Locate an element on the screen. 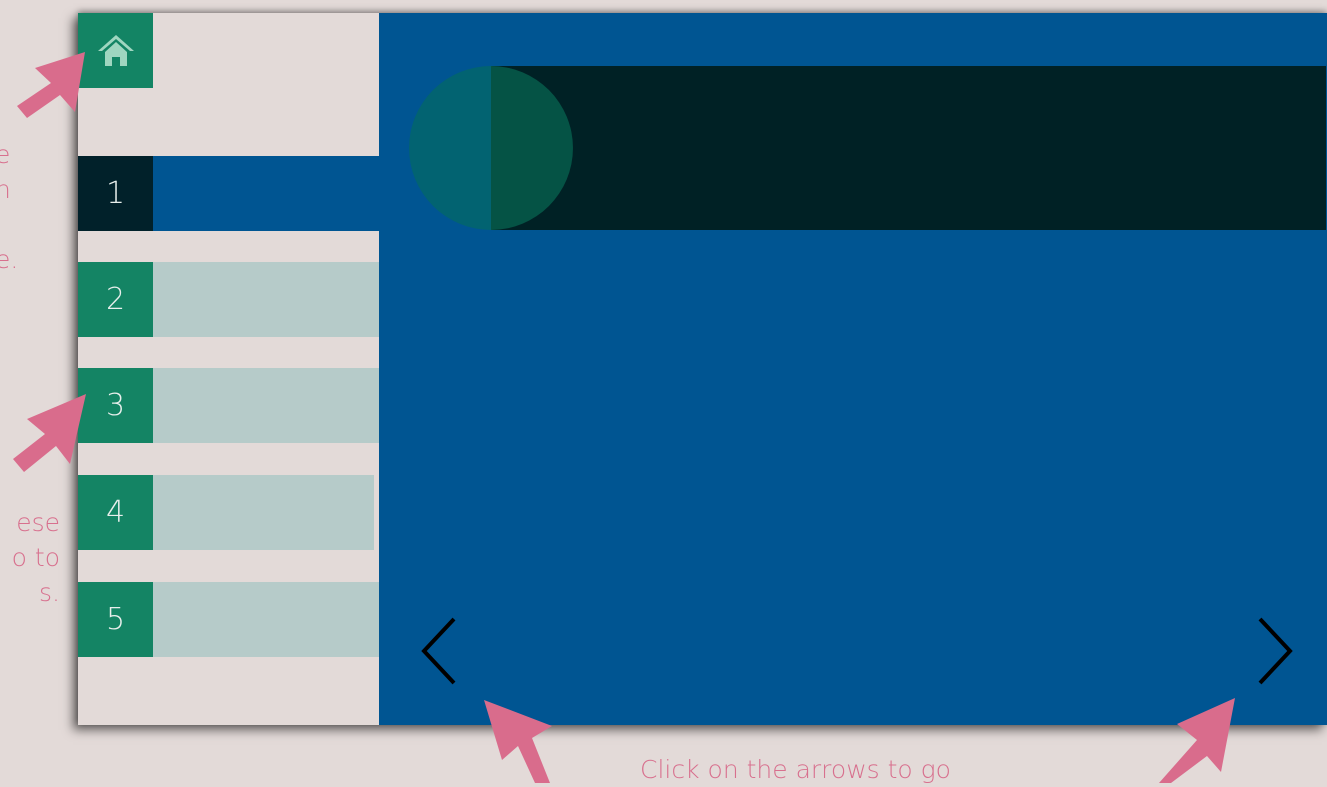 Image resolution: width=1327 pixels, height=787 pixels. chevron-left-icon is located at coordinates (438, 651).